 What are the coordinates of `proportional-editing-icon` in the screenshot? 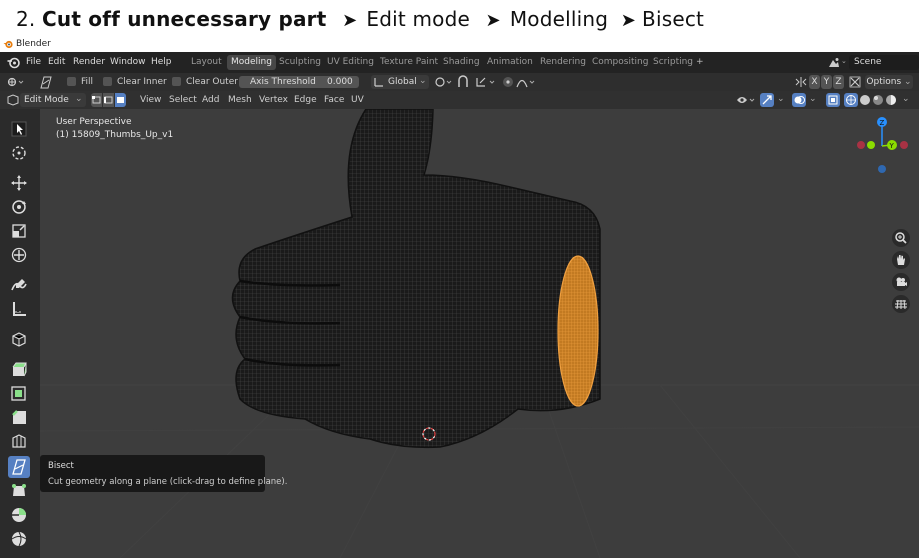 It's located at (508, 82).